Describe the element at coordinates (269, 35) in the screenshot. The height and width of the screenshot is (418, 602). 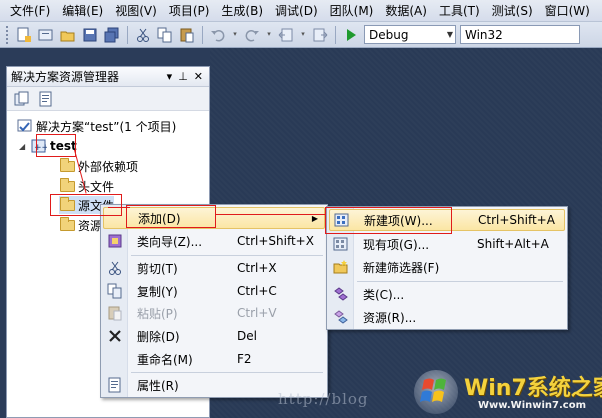
I see `redo-dropdown-icon: ▾` at that location.